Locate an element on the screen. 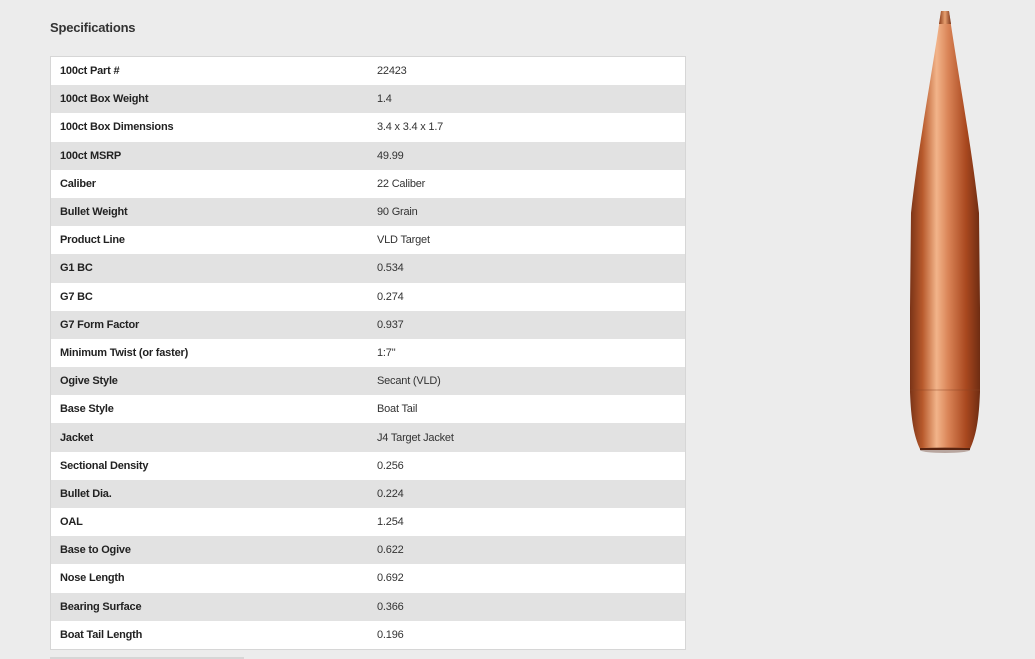  spec-label: Base Style is located at coordinates (87, 409).